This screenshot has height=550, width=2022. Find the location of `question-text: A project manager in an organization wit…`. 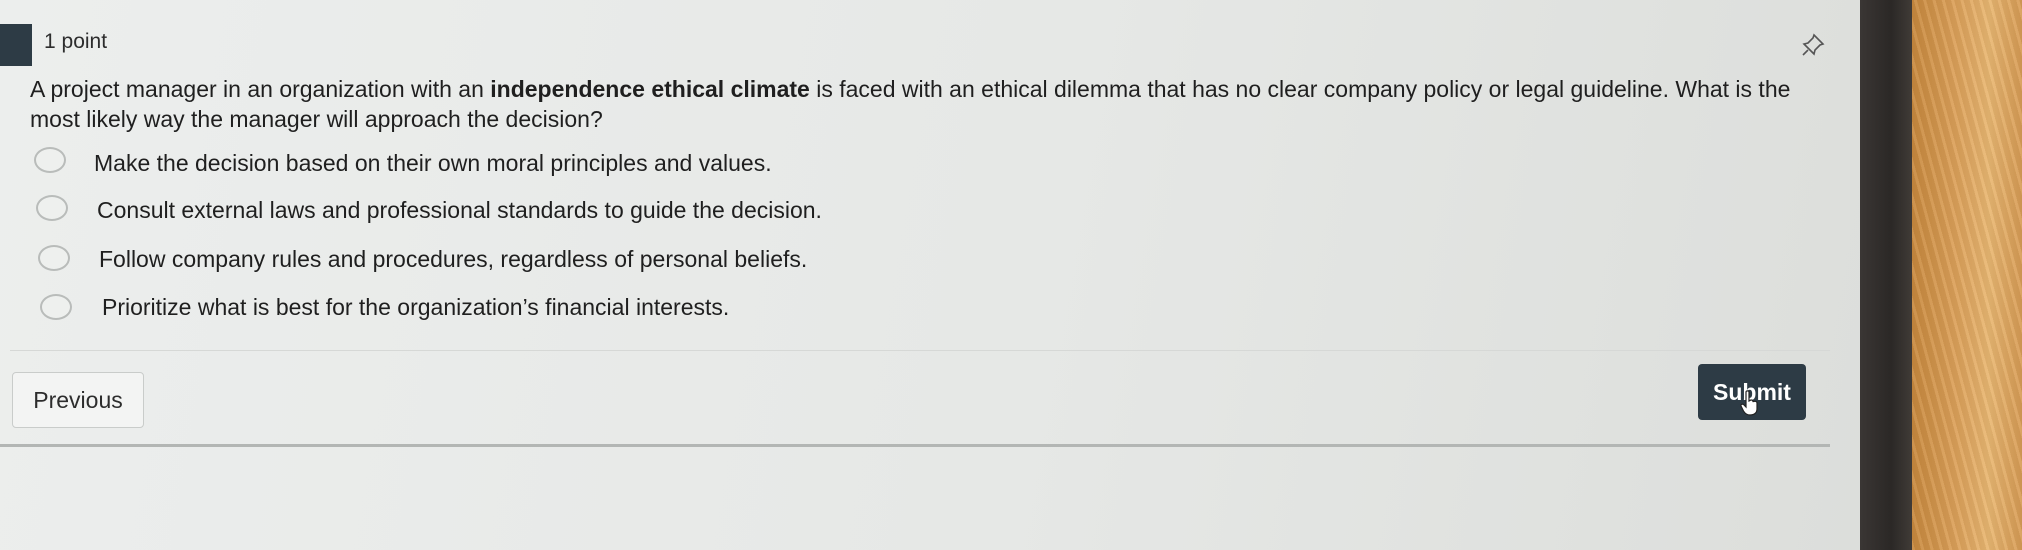

question-text: A project manager in an organization wit… is located at coordinates (935, 104).